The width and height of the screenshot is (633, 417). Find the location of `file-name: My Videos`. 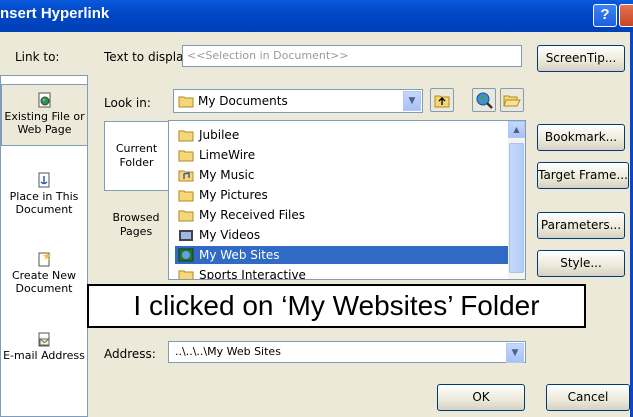

file-name: My Videos is located at coordinates (230, 235).